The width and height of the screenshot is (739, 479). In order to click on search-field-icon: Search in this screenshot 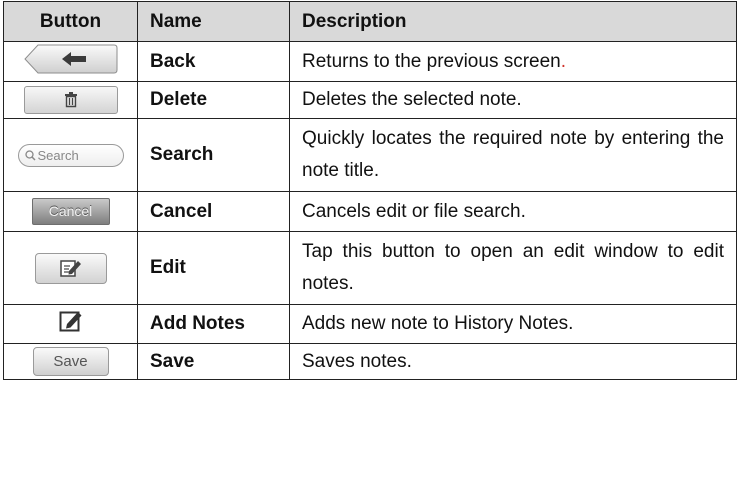, I will do `click(70, 155)`.